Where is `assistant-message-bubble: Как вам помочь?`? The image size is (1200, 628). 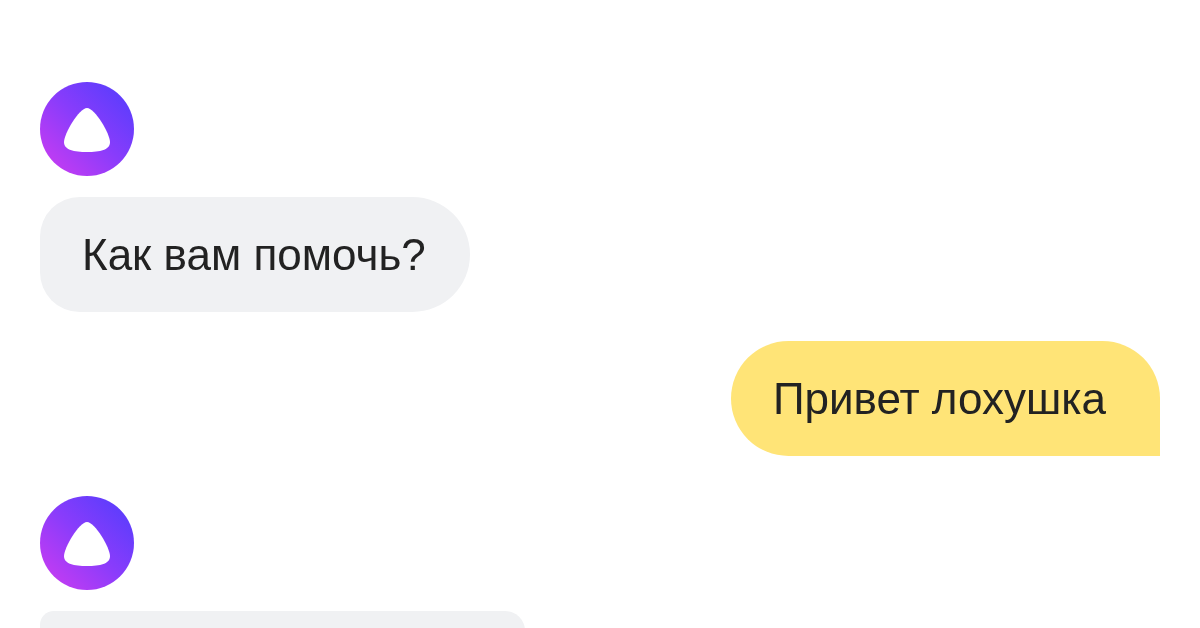 assistant-message-bubble: Как вам помочь? is located at coordinates (255, 254).